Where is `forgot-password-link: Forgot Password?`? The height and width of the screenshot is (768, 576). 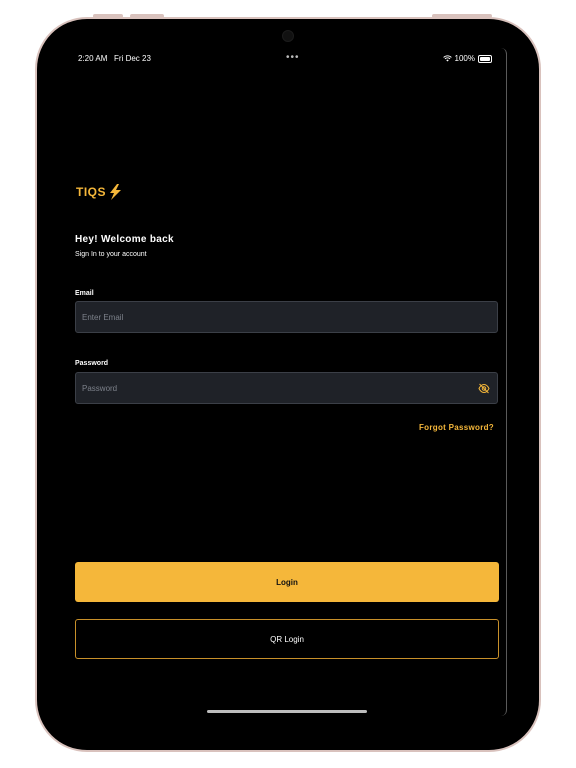 forgot-password-link: Forgot Password? is located at coordinates (456, 427).